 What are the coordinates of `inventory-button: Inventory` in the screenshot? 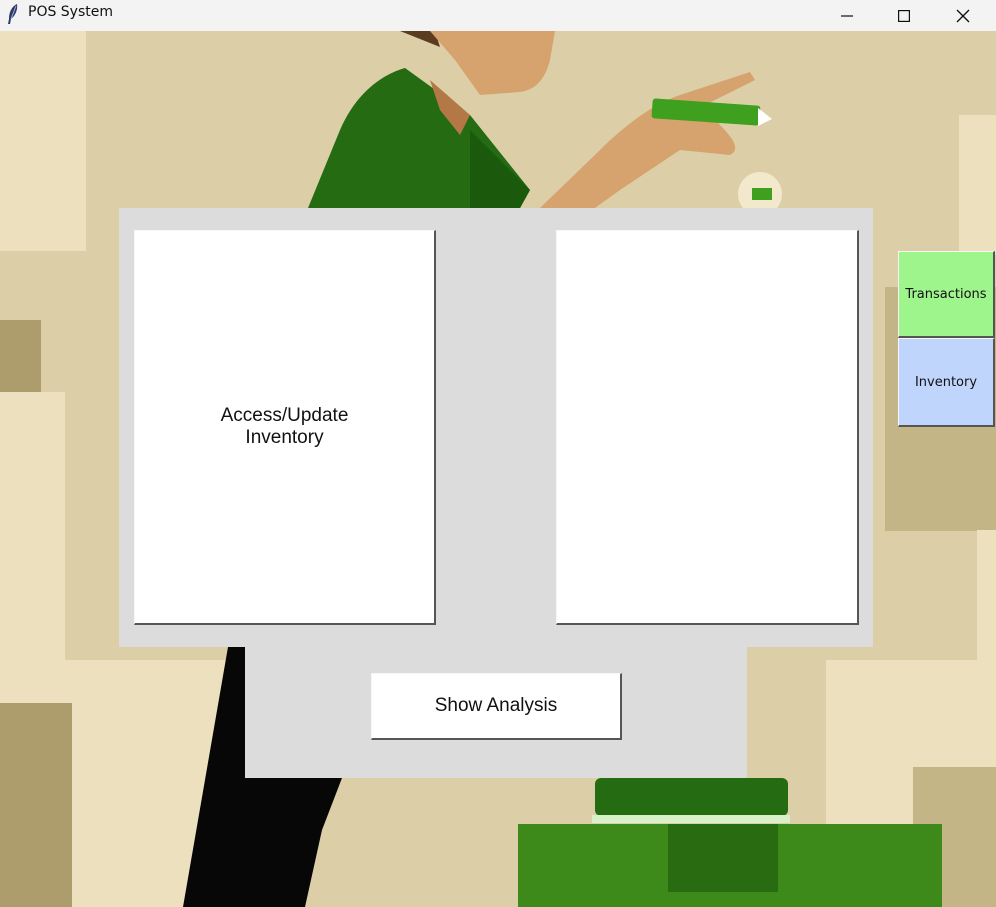 It's located at (946, 382).